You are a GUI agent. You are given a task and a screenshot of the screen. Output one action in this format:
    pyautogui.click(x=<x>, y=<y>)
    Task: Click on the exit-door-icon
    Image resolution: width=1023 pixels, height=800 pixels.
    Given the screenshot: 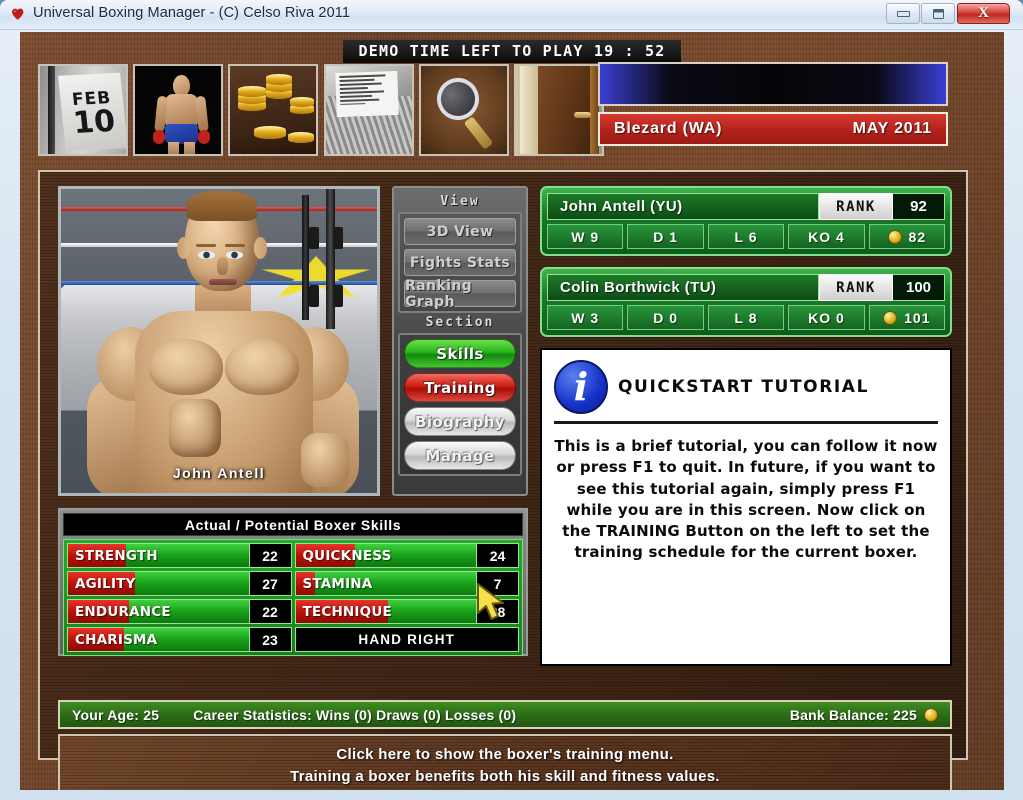 What is the action you would take?
    pyautogui.click(x=559, y=110)
    